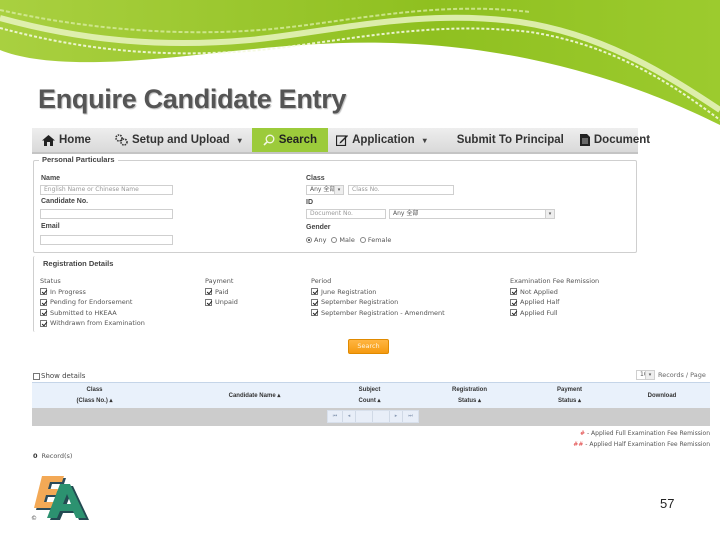  Describe the element at coordinates (539, 291) in the screenshot. I see `remission-option-label: Not Applied` at that location.